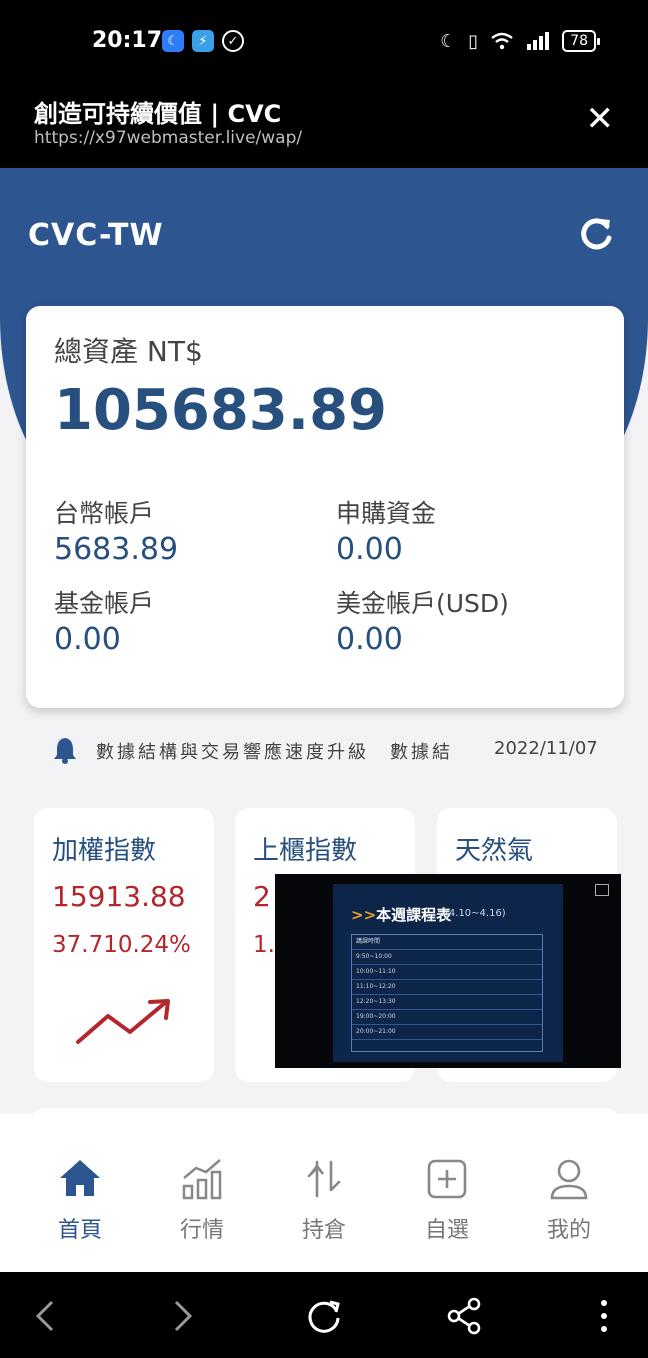 Image resolution: width=648 pixels, height=1358 pixels. Describe the element at coordinates (128, 351) in the screenshot. I see `total-assets-label: 總資產 NT$` at that location.